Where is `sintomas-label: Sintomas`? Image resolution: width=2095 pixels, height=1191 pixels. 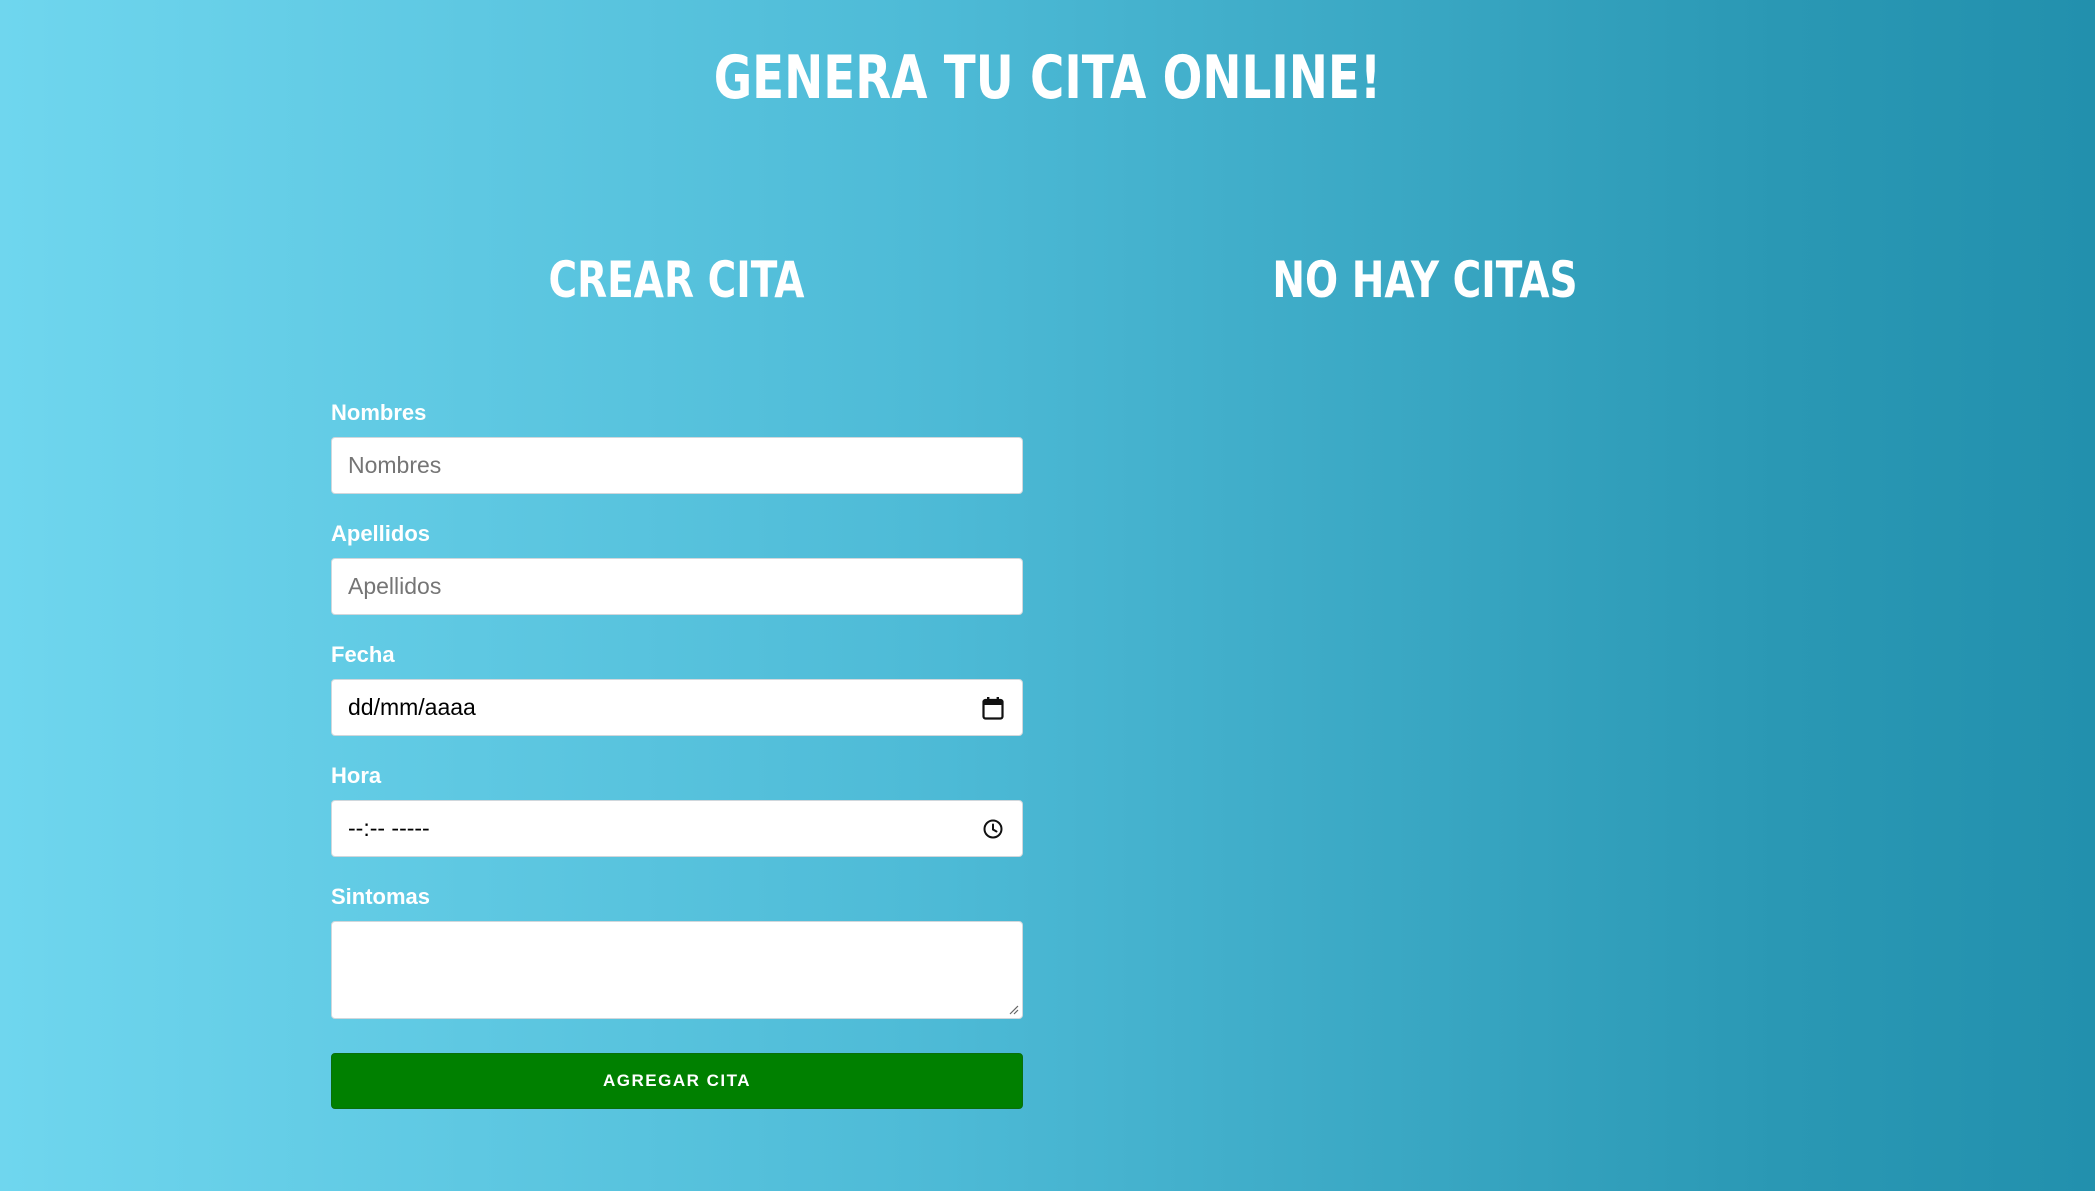
sintomas-label: Sintomas is located at coordinates (381, 896).